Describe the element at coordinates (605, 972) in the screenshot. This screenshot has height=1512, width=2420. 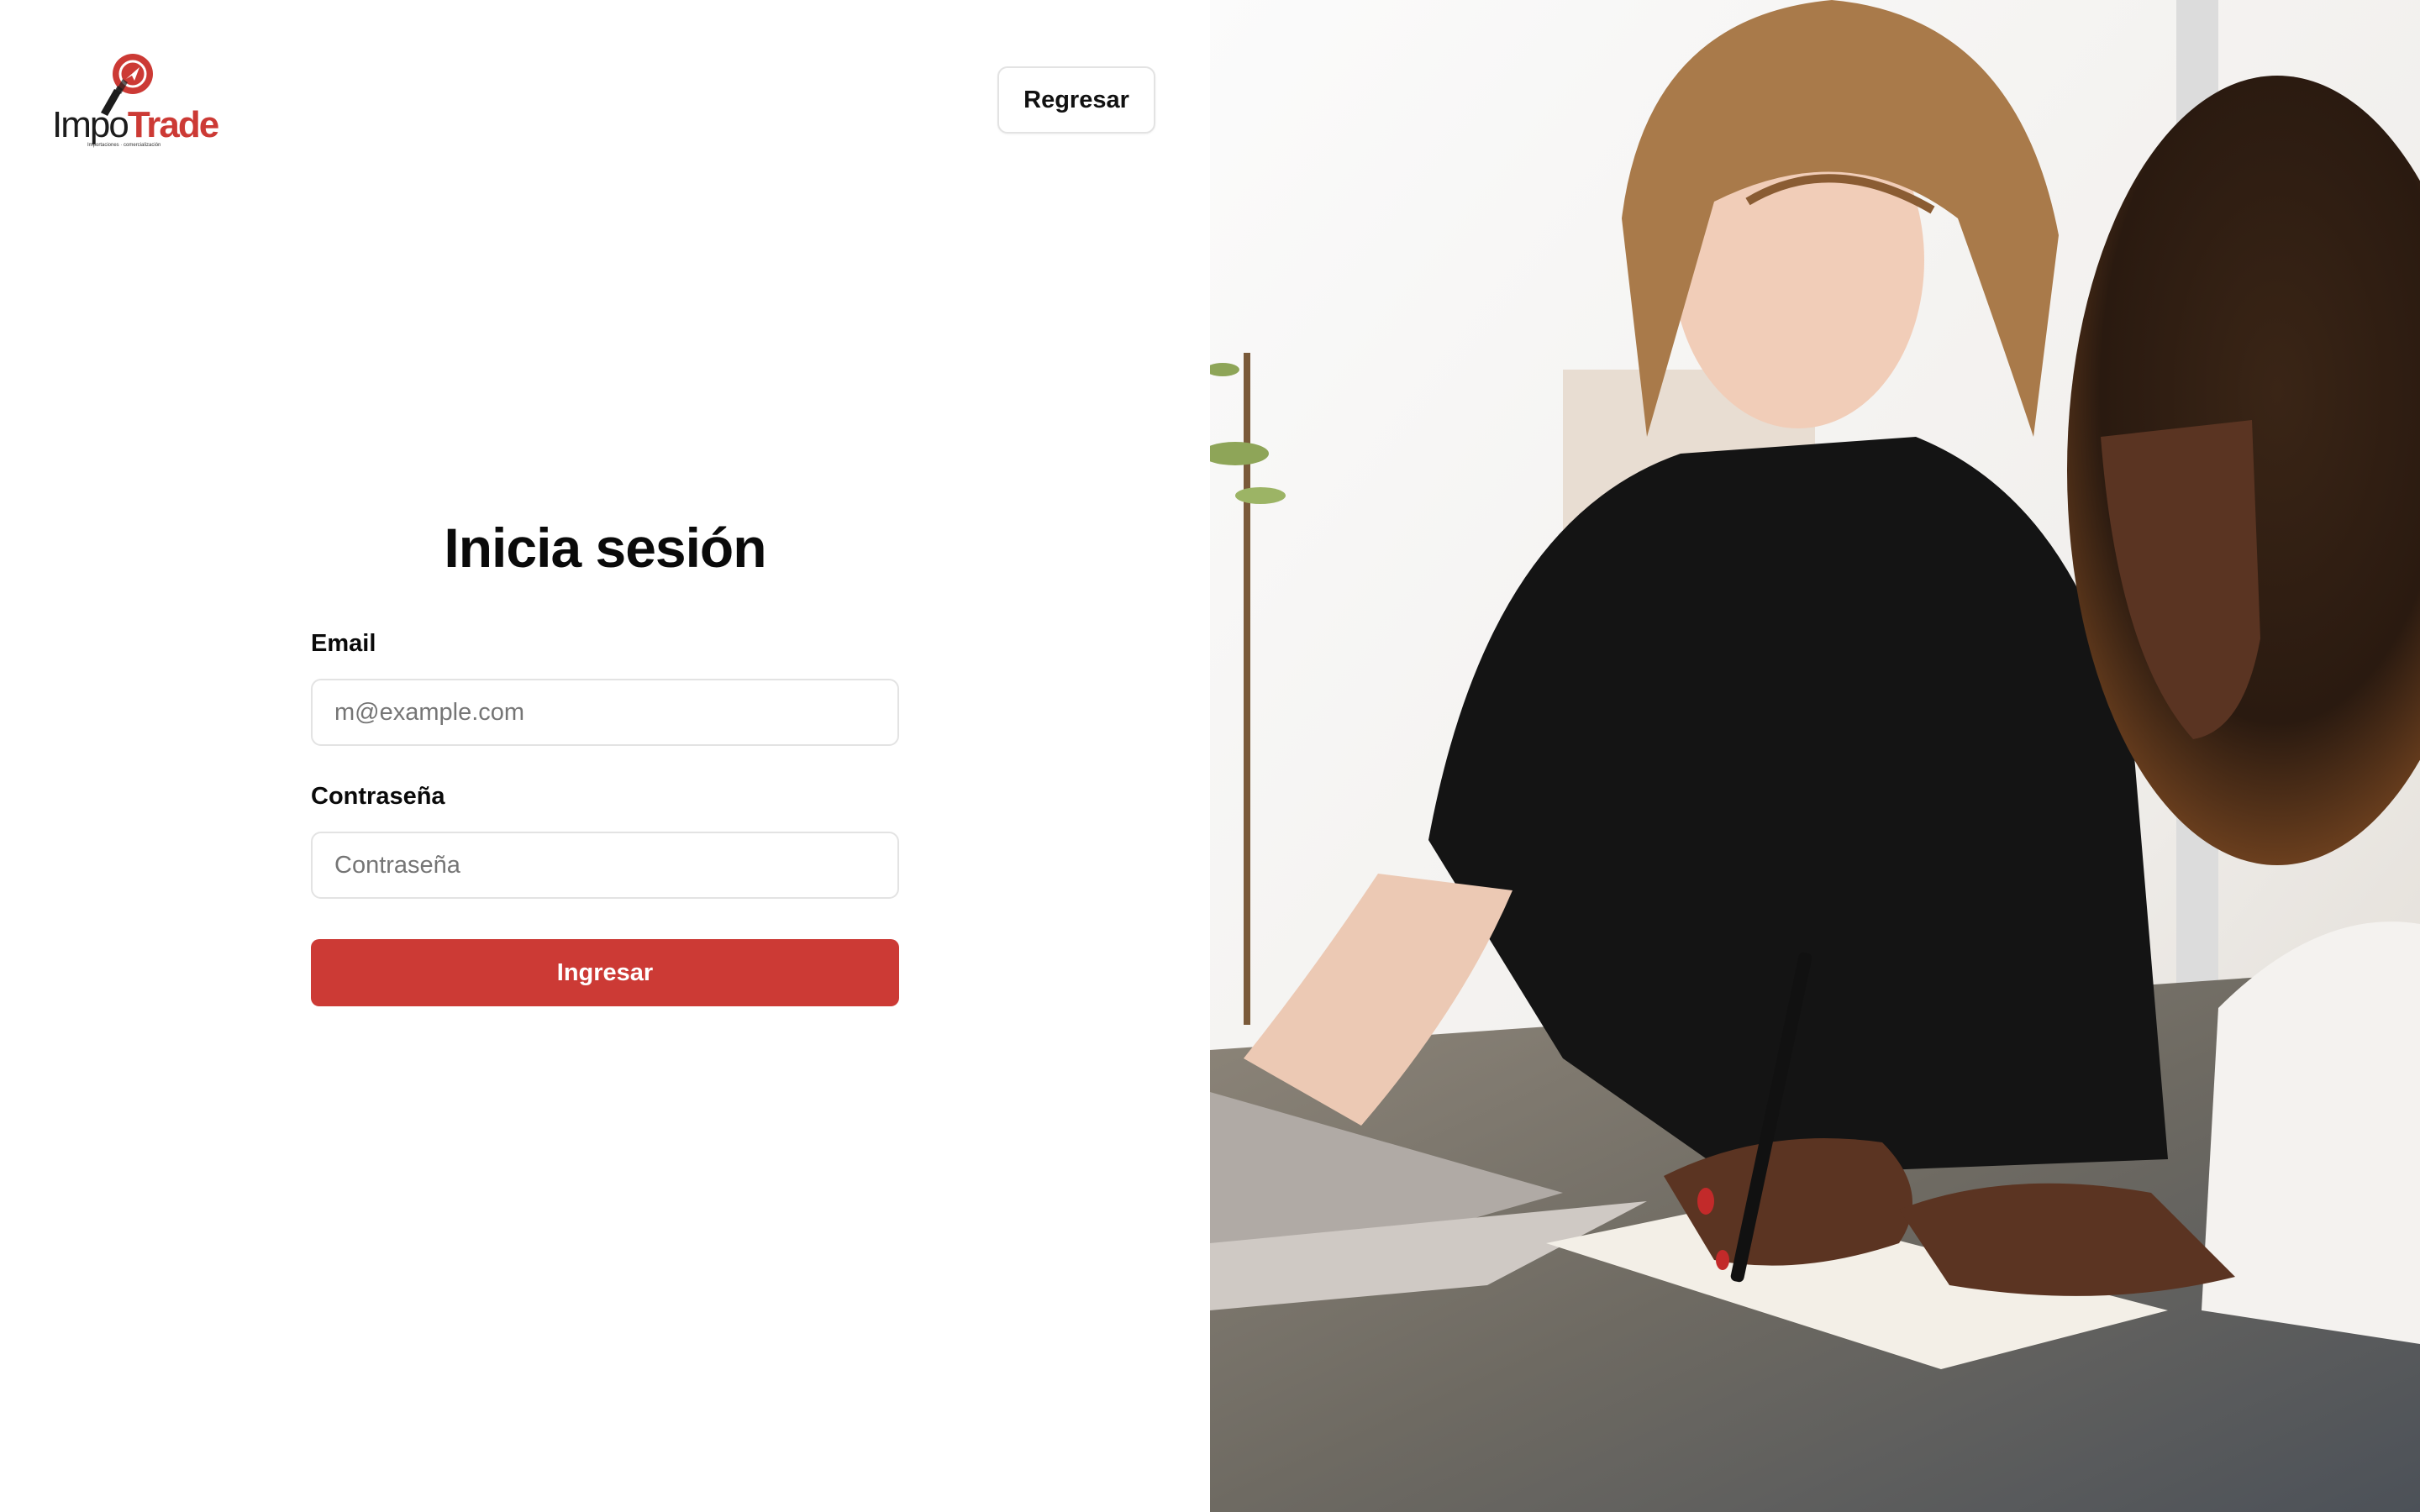
I see `login-submit-button: Ingresar` at that location.